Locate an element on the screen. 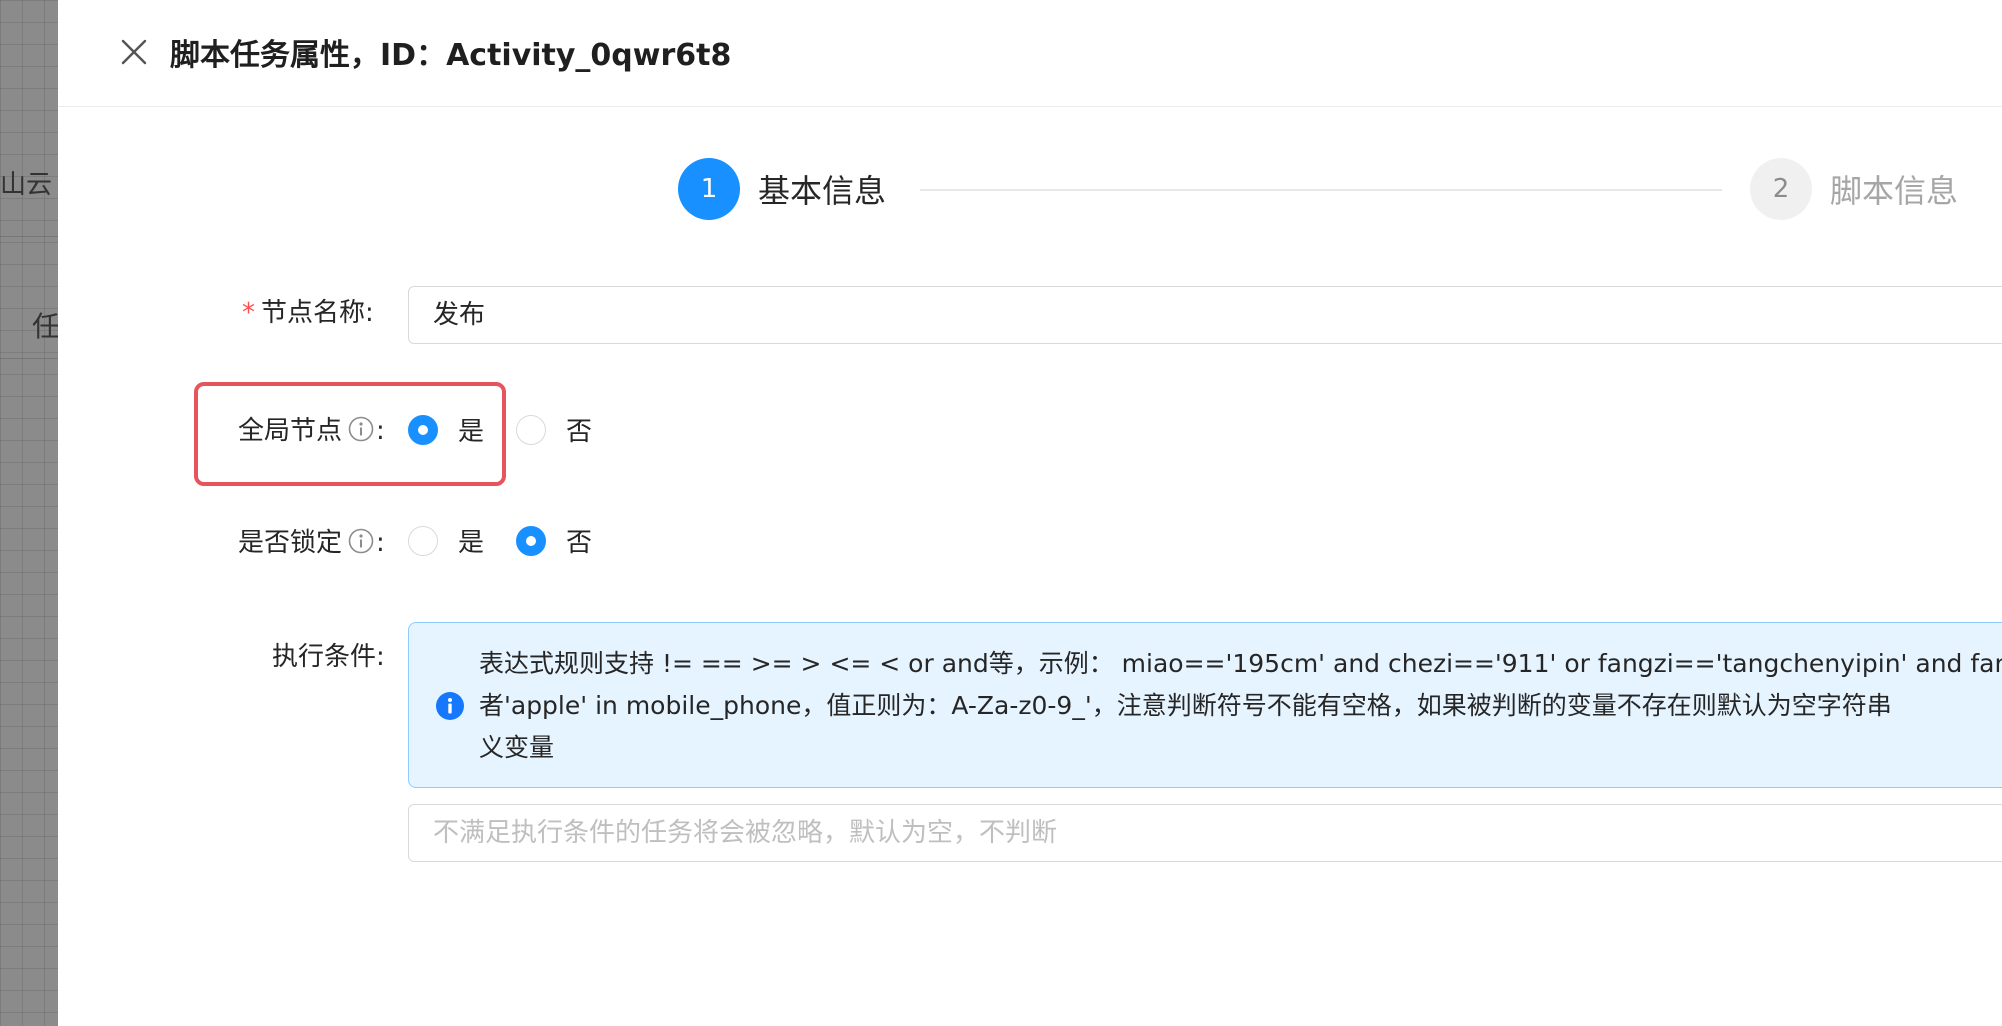  step-2-title: 脚本信息 is located at coordinates (1894, 189).